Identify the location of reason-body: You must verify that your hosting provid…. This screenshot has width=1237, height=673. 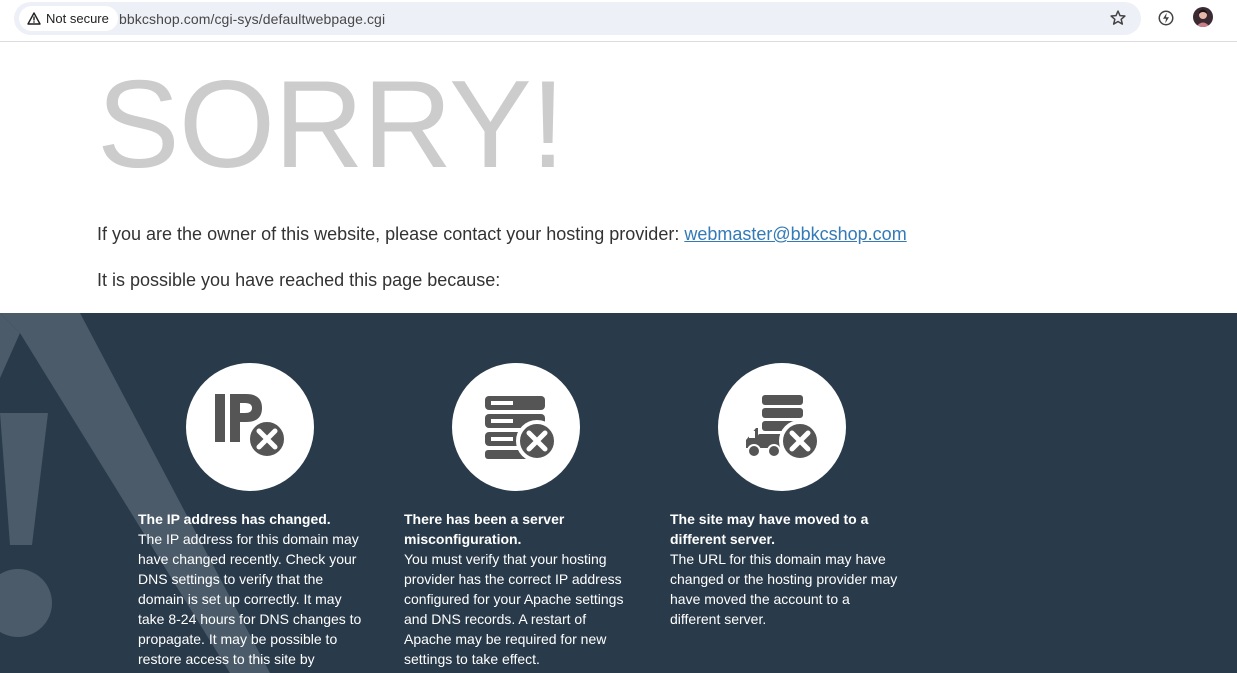
(514, 609).